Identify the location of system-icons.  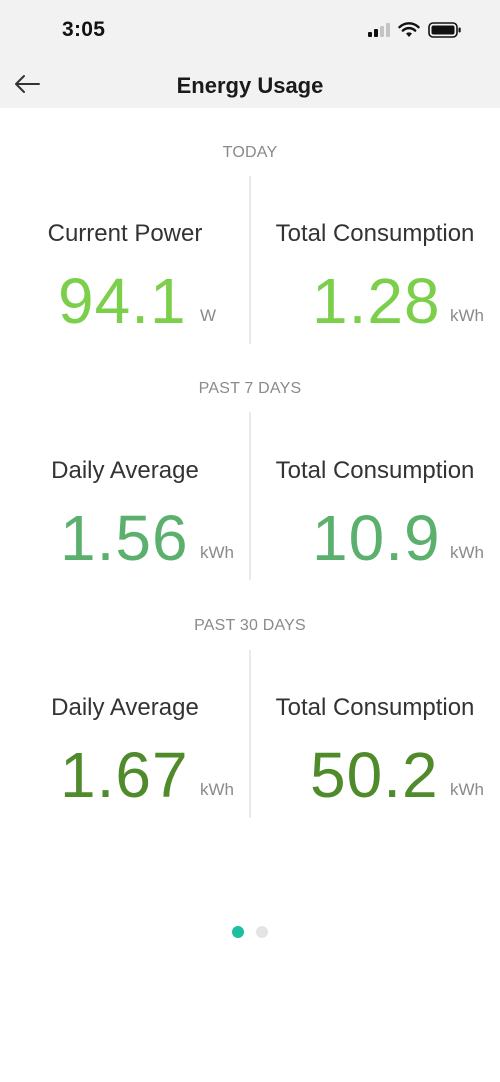
(415, 30).